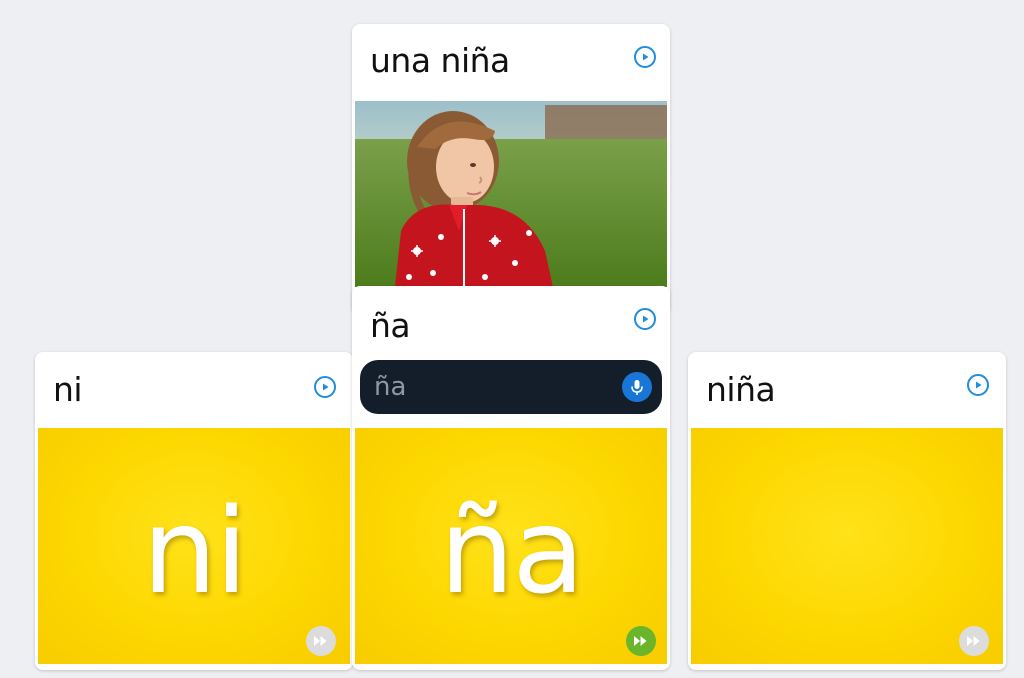  What do you see at coordinates (390, 325) in the screenshot?
I see `card-title: ña` at bounding box center [390, 325].